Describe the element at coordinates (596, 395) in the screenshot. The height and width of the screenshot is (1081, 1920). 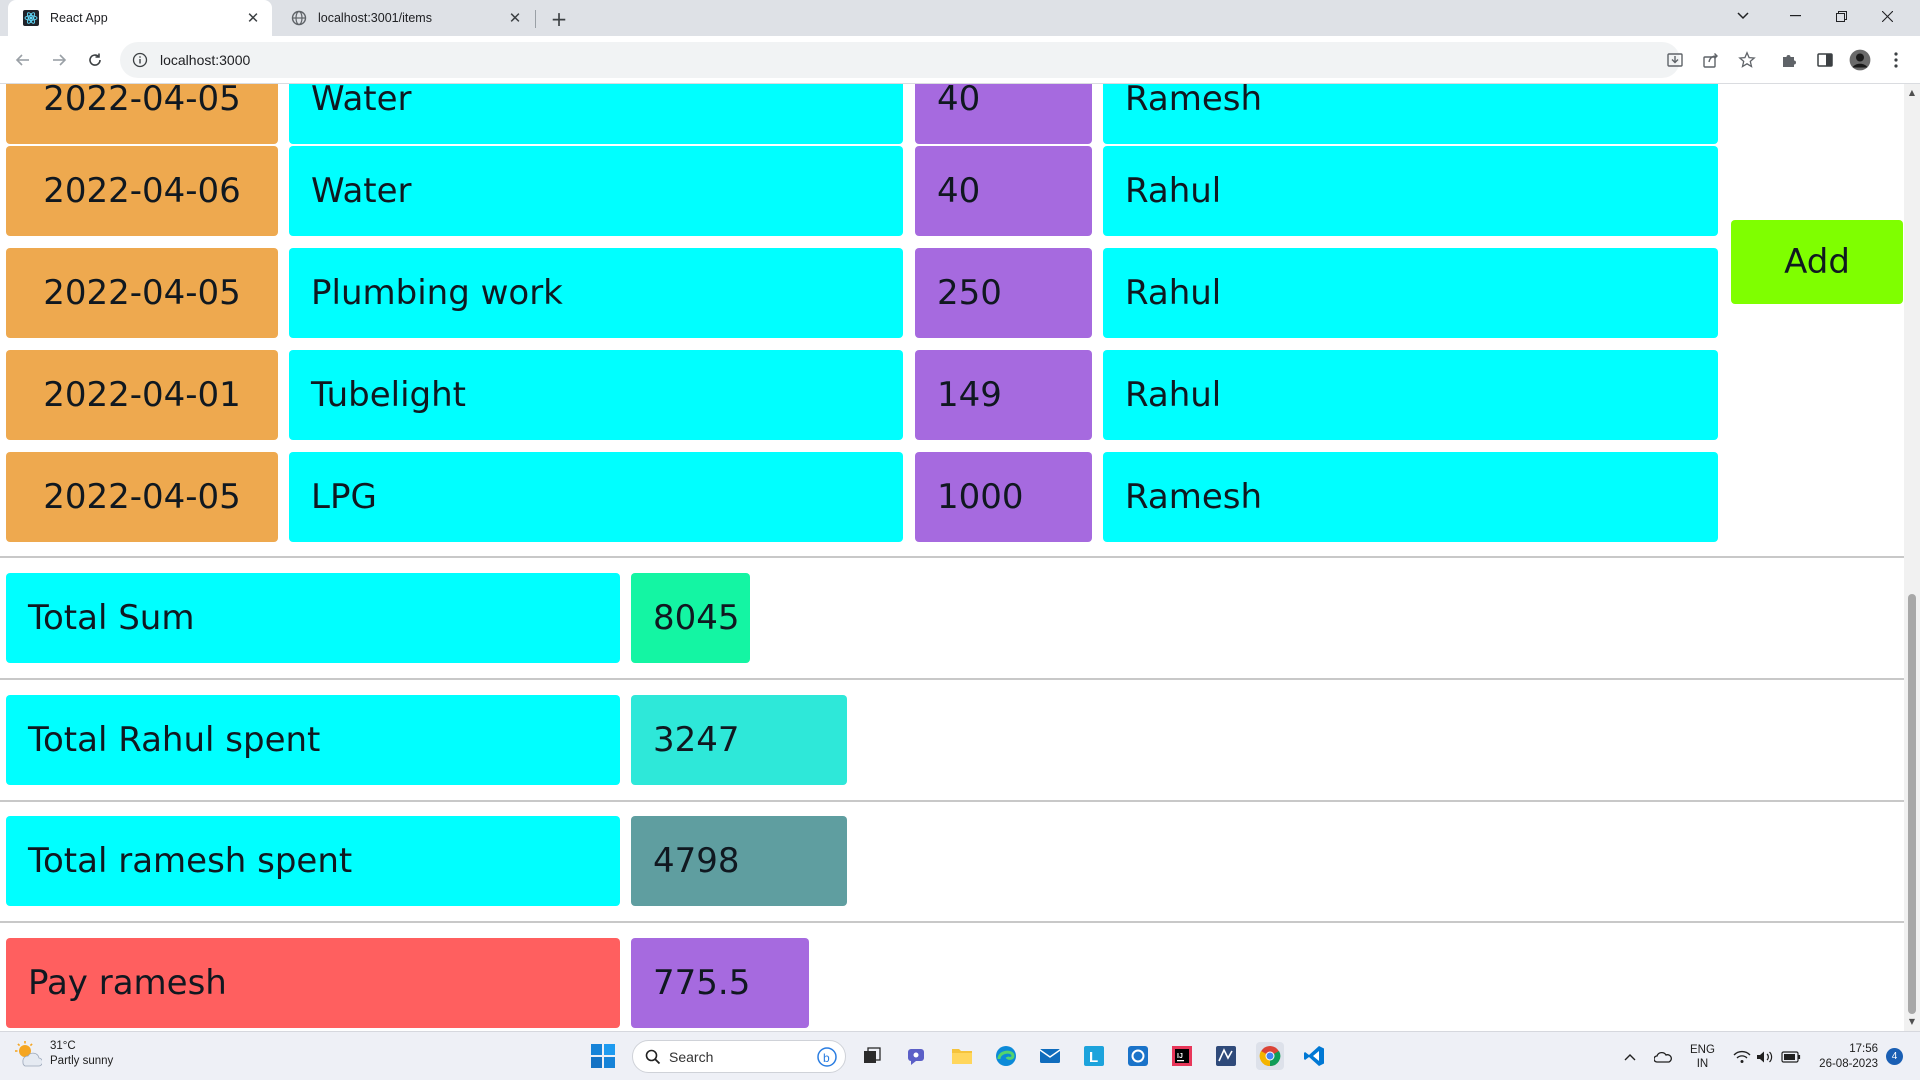
I see `expense-item: Tubelight` at that location.